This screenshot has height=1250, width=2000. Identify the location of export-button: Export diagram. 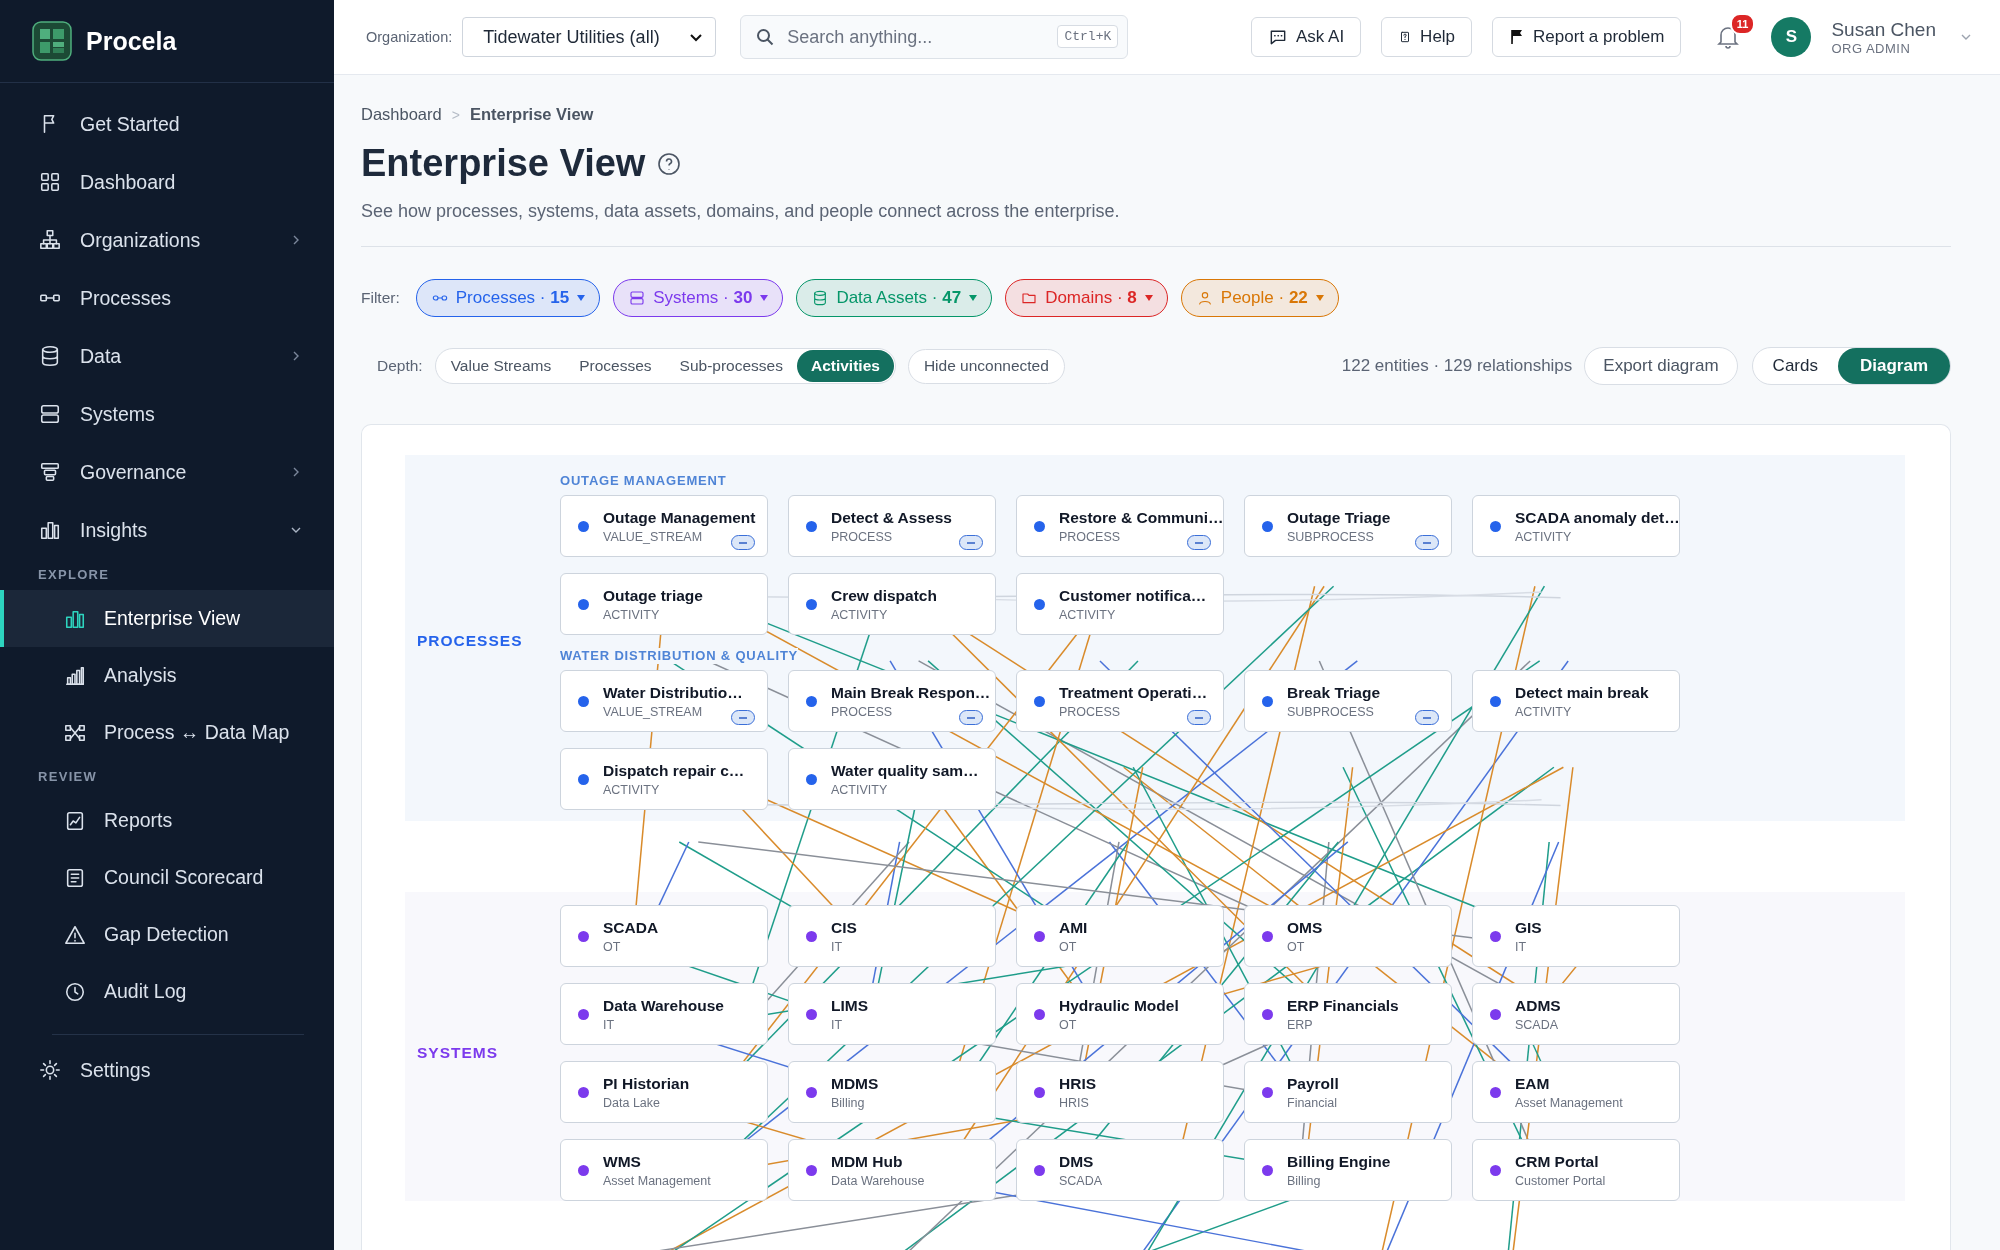
(1661, 366).